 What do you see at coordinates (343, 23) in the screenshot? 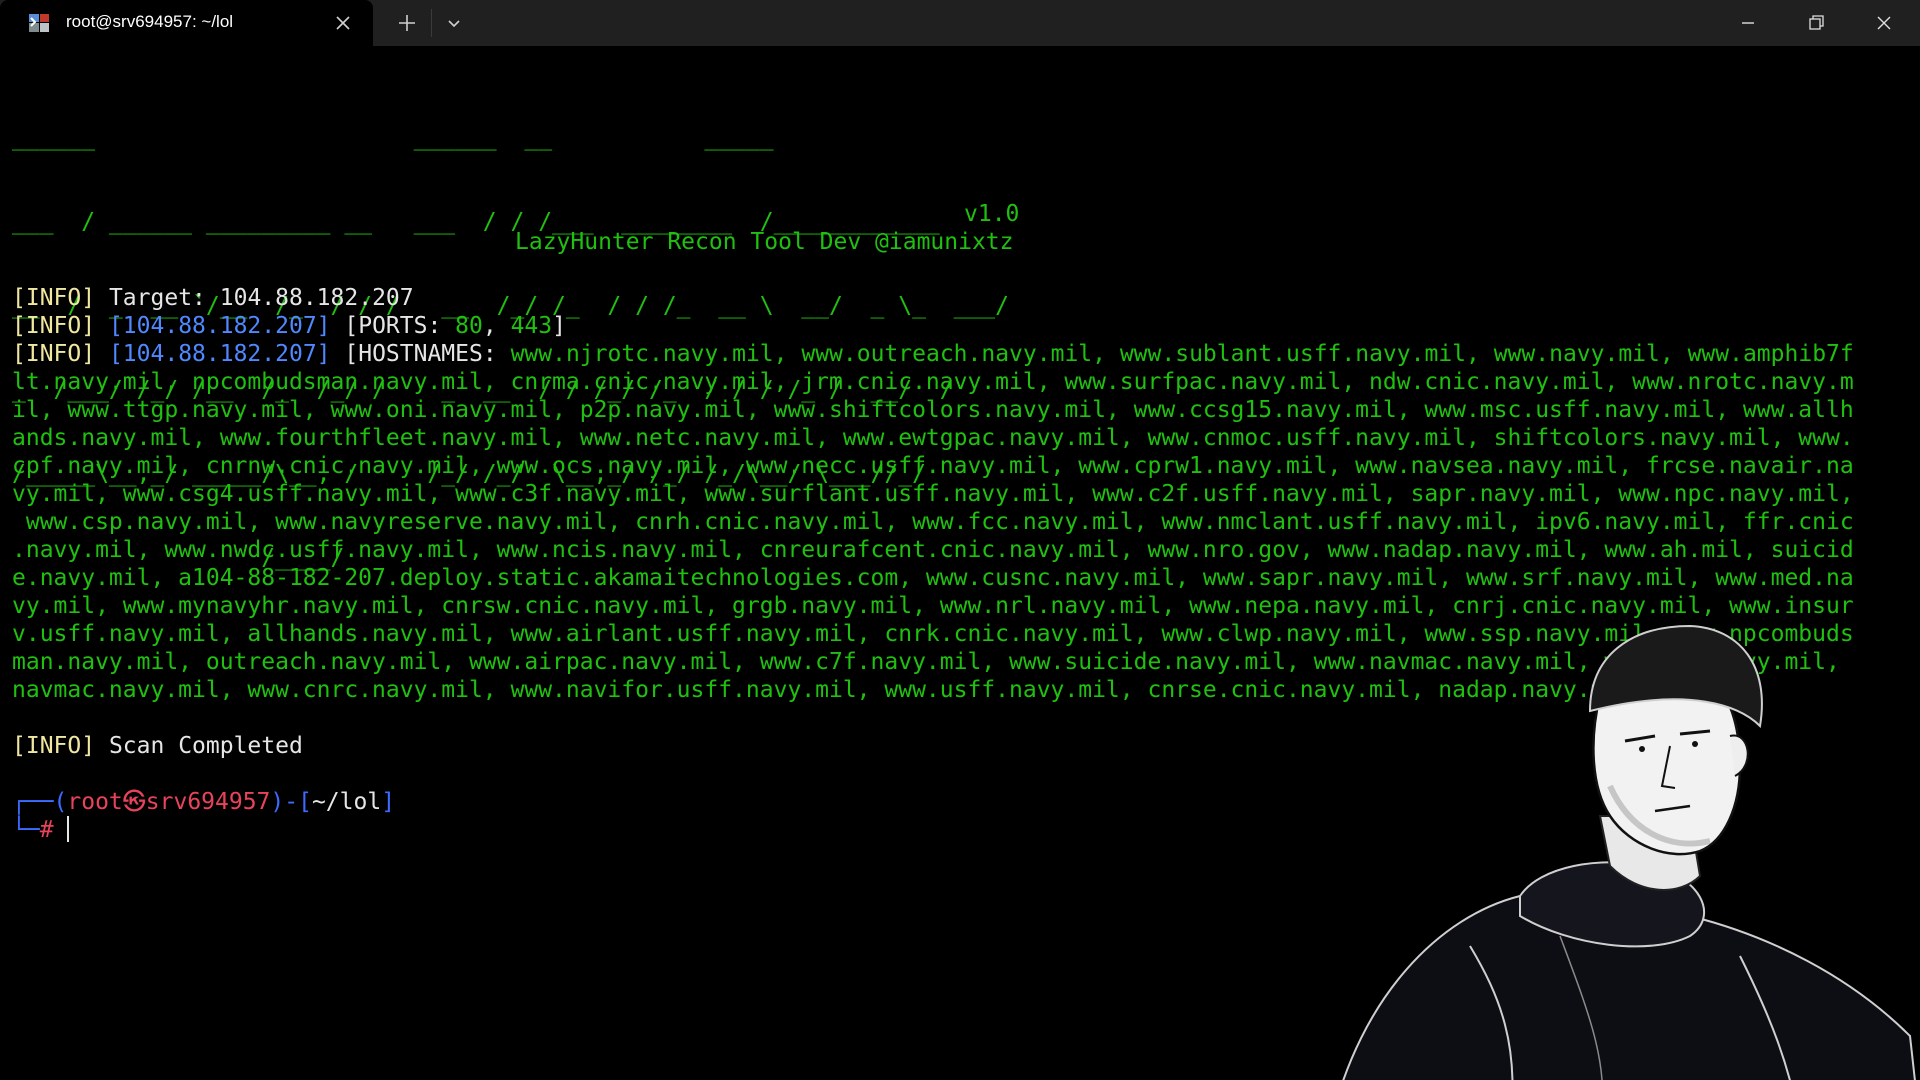
I see `tab-close-icon` at bounding box center [343, 23].